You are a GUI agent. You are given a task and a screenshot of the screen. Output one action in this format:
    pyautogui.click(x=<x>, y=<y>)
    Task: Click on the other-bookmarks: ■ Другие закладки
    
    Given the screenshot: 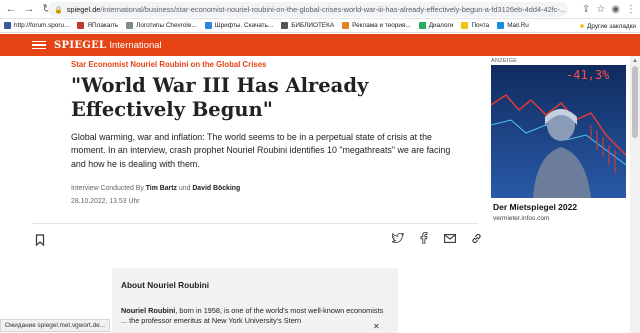 What is the action you would take?
    pyautogui.click(x=608, y=25)
    